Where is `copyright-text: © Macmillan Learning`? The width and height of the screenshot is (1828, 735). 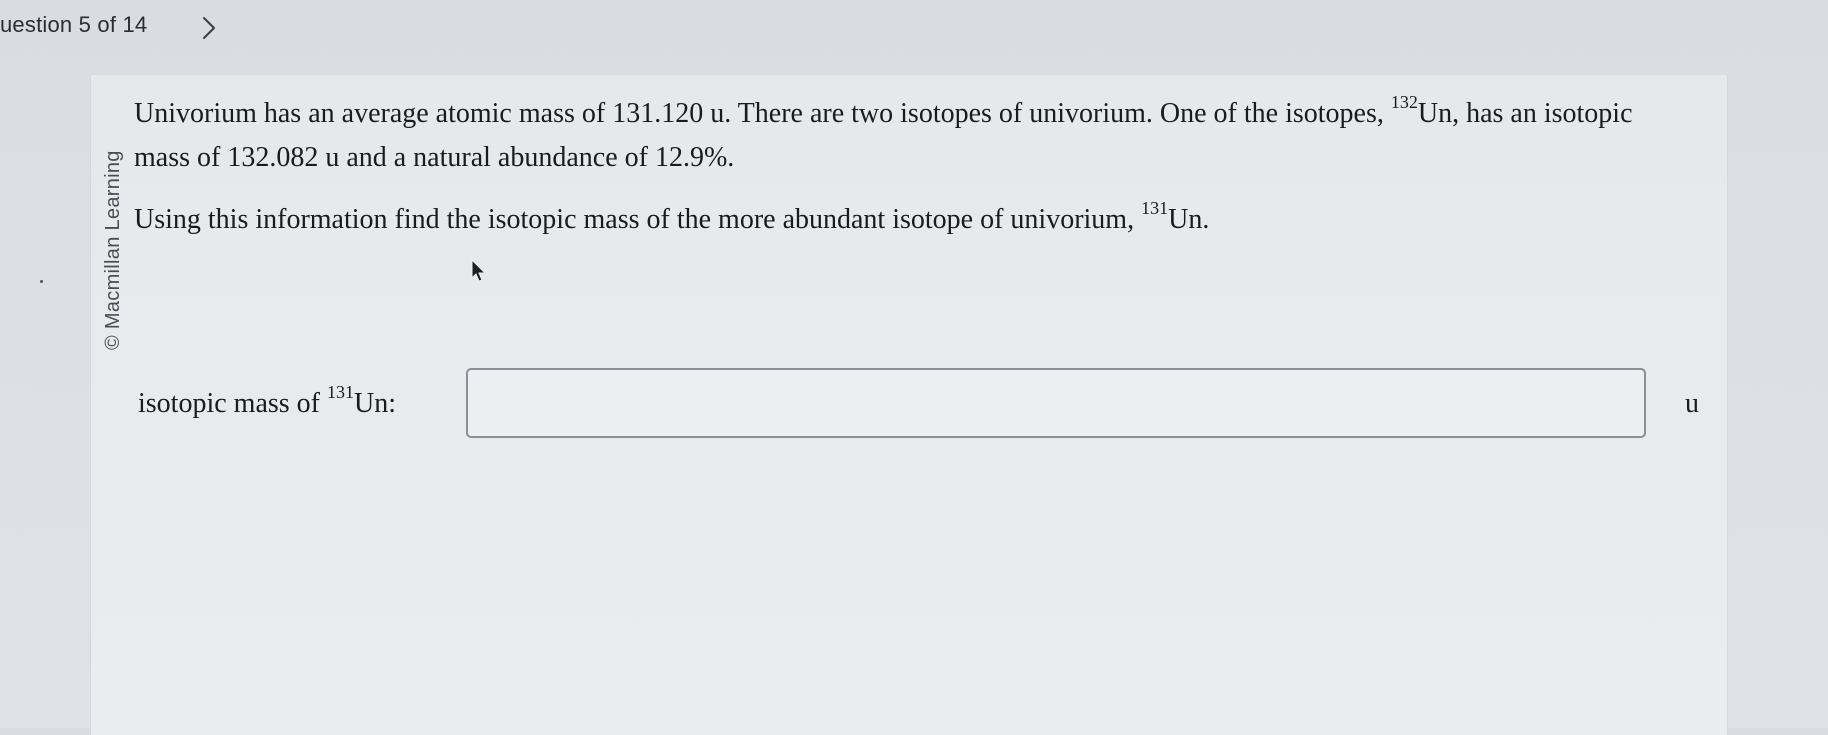 copyright-text: © Macmillan Learning is located at coordinates (113, 250).